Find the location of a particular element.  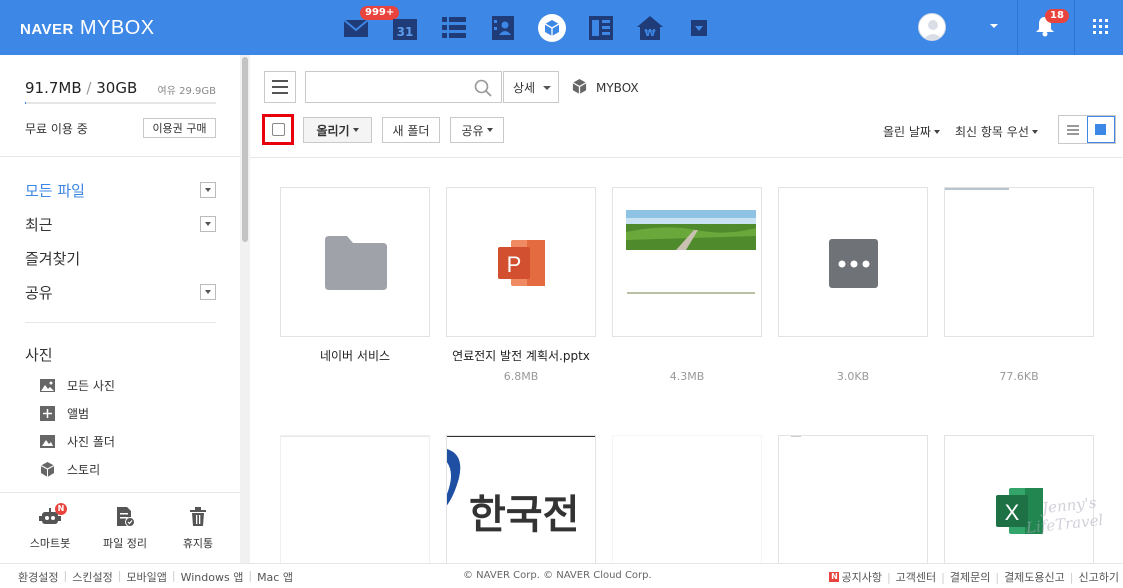

photo-item-all: 모든 사진 is located at coordinates (77, 385).